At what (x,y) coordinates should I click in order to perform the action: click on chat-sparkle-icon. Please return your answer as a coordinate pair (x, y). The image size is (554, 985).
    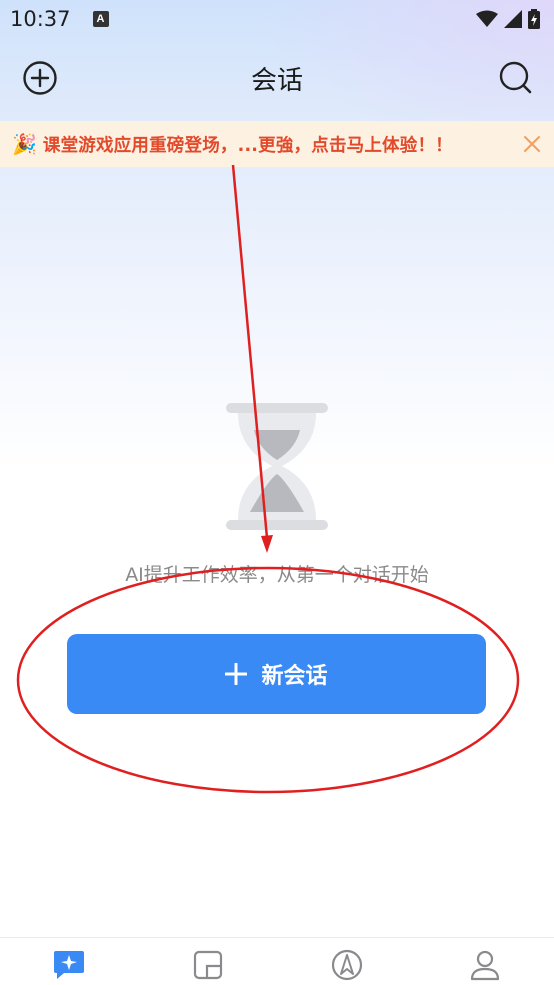
    Looking at the image, I should click on (69, 965).